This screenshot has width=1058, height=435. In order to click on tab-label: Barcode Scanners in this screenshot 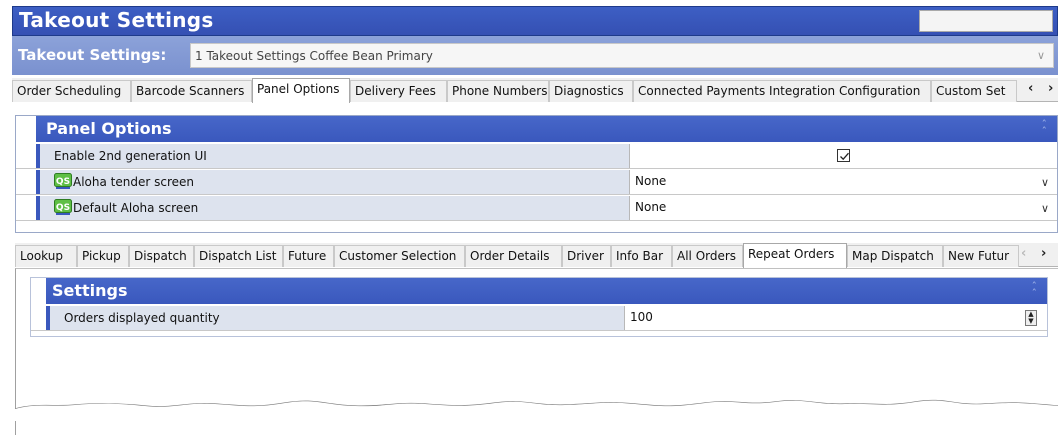, I will do `click(190, 91)`.